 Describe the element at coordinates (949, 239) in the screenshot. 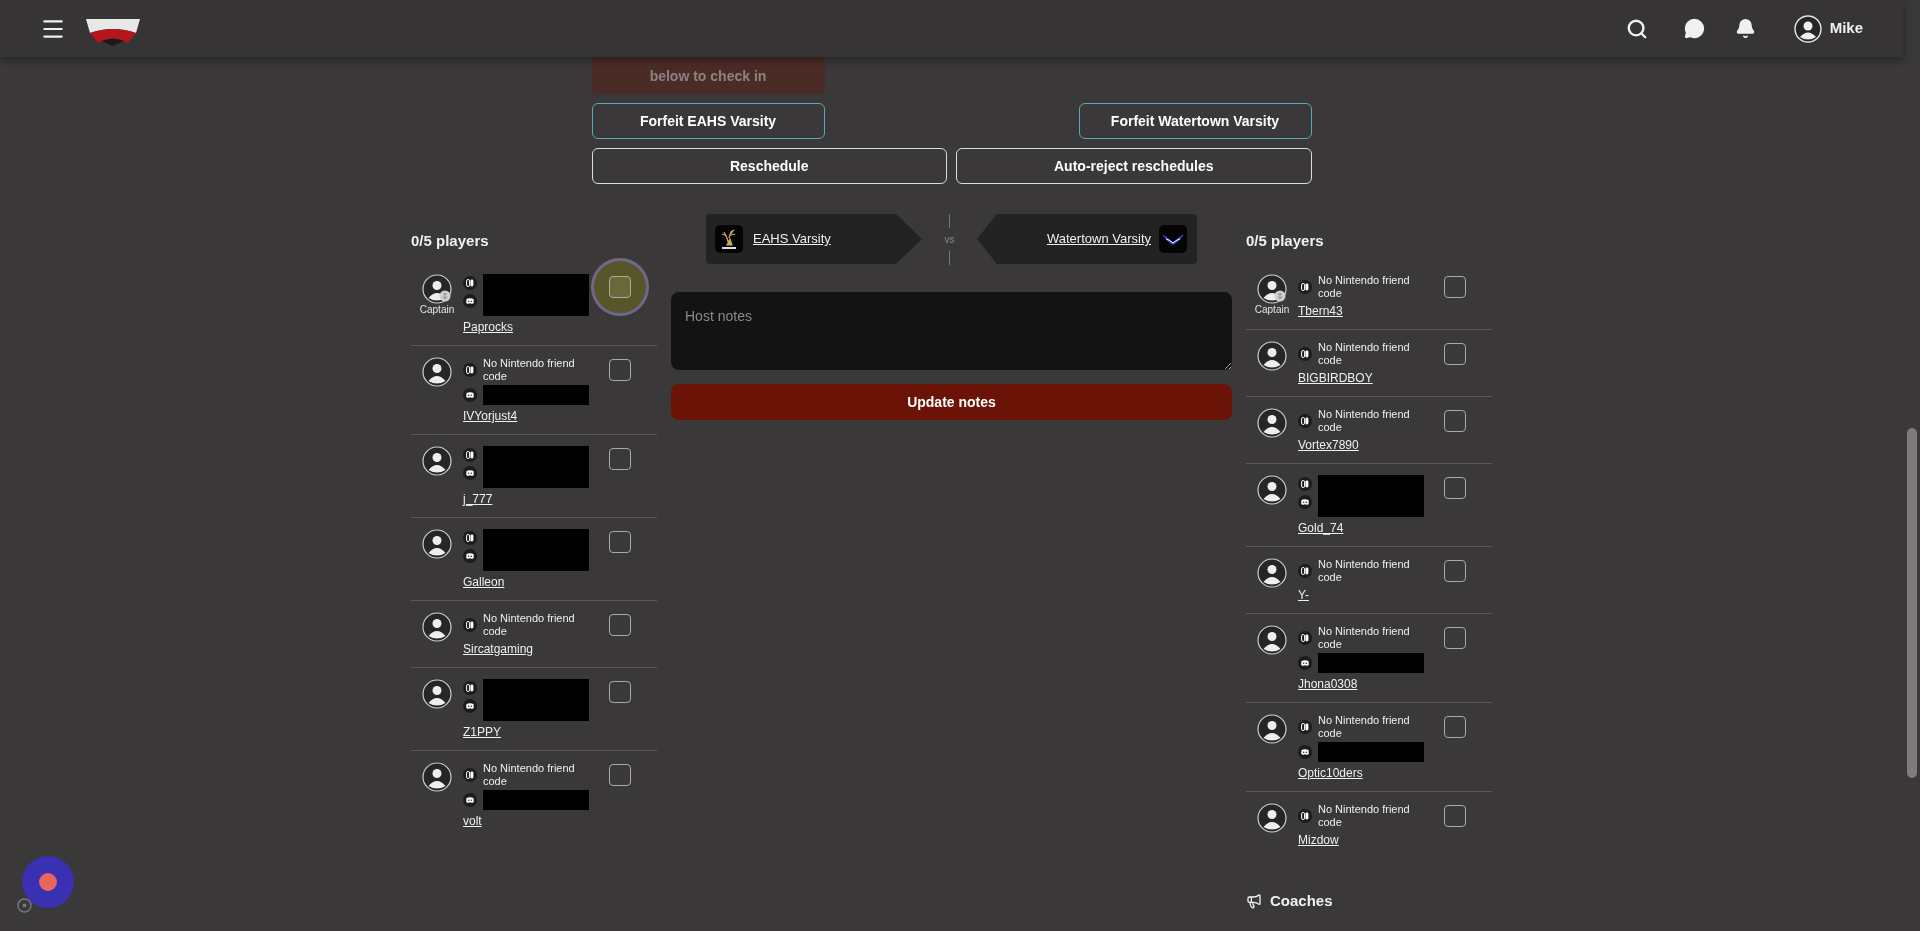

I see `vs-label: vs` at that location.